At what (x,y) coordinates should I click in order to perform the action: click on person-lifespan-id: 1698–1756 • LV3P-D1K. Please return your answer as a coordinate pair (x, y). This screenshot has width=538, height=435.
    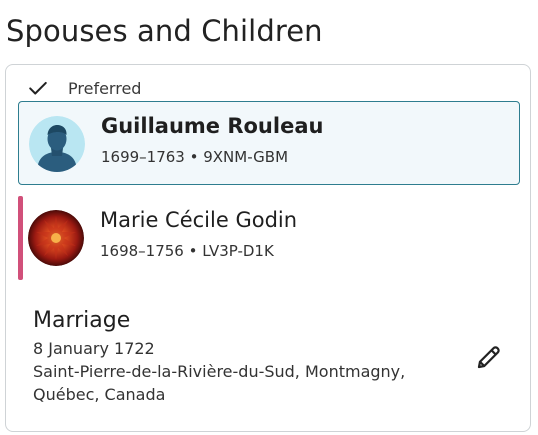
    Looking at the image, I should click on (187, 251).